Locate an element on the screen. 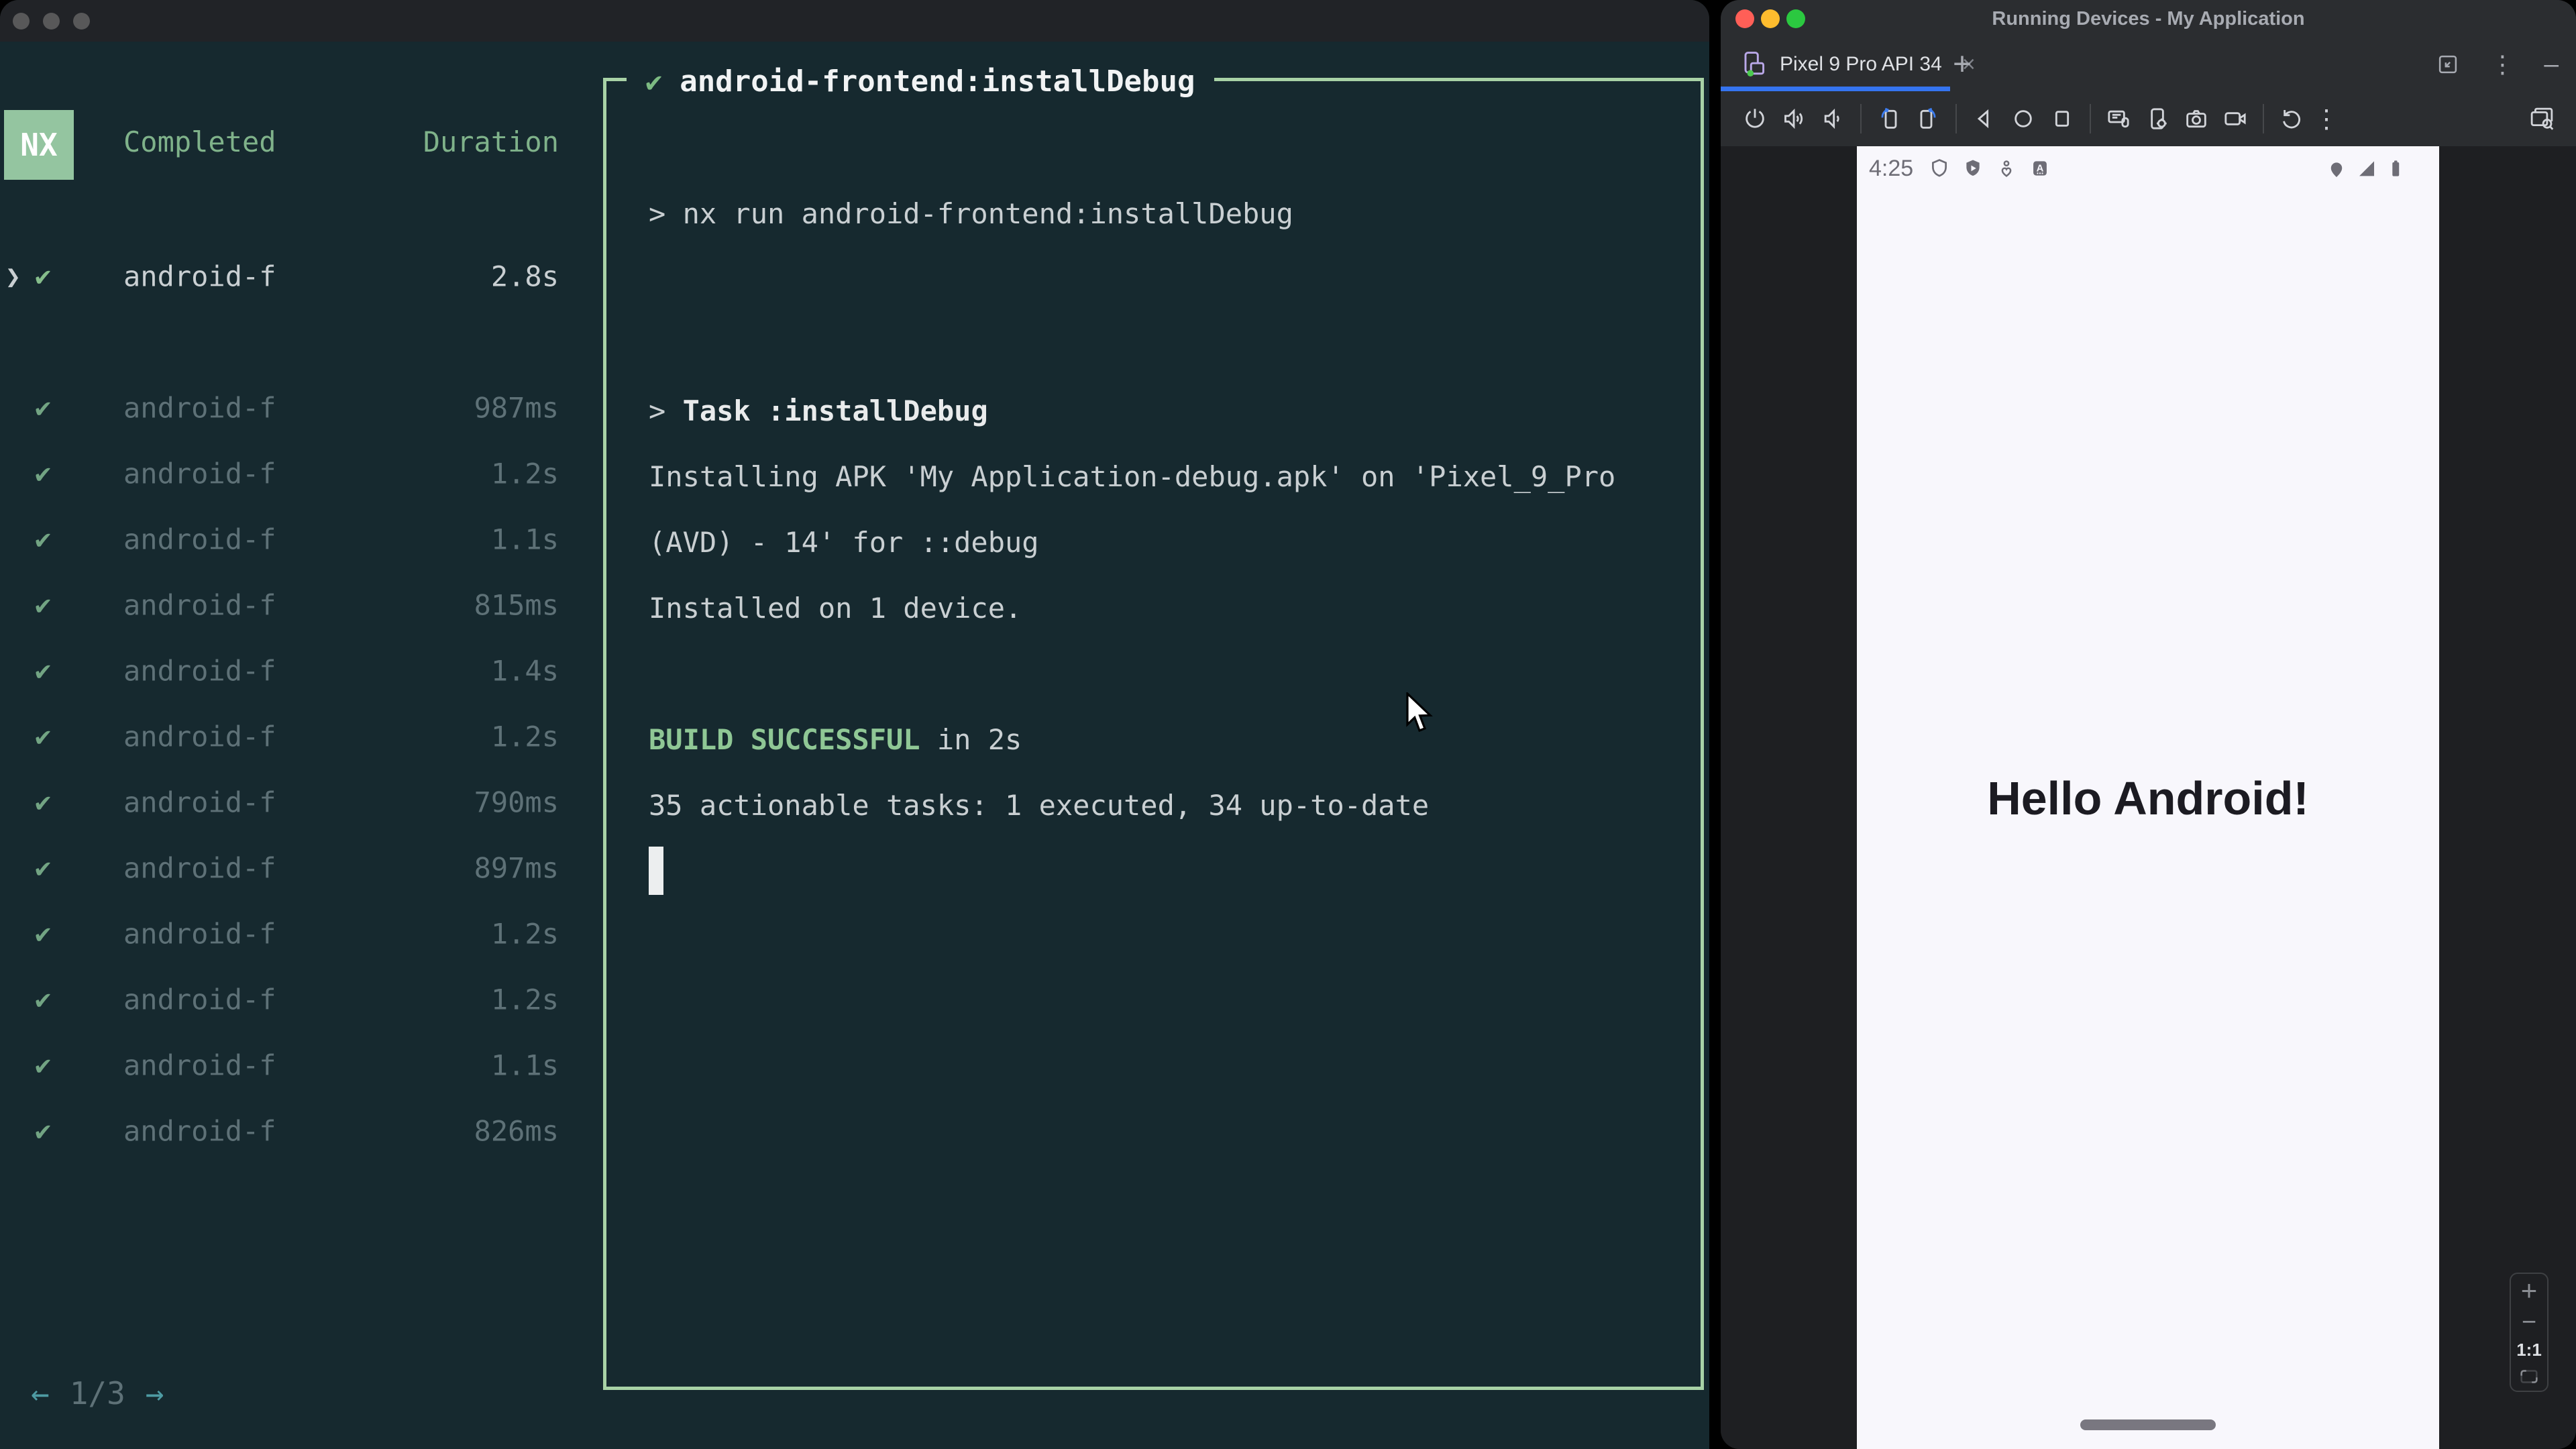 This screenshot has height=1449, width=2576. vpn-shield-icon is located at coordinates (1939, 168).